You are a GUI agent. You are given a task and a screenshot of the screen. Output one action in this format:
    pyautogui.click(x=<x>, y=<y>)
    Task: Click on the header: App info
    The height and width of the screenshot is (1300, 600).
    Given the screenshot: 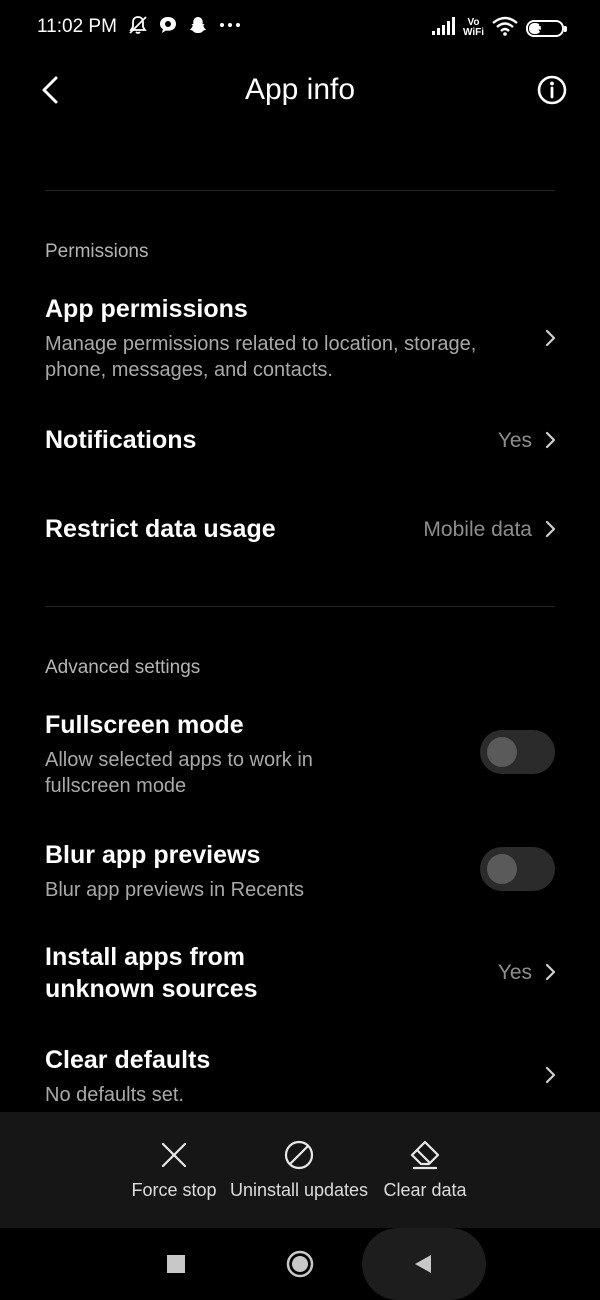 What is the action you would take?
    pyautogui.click(x=300, y=91)
    